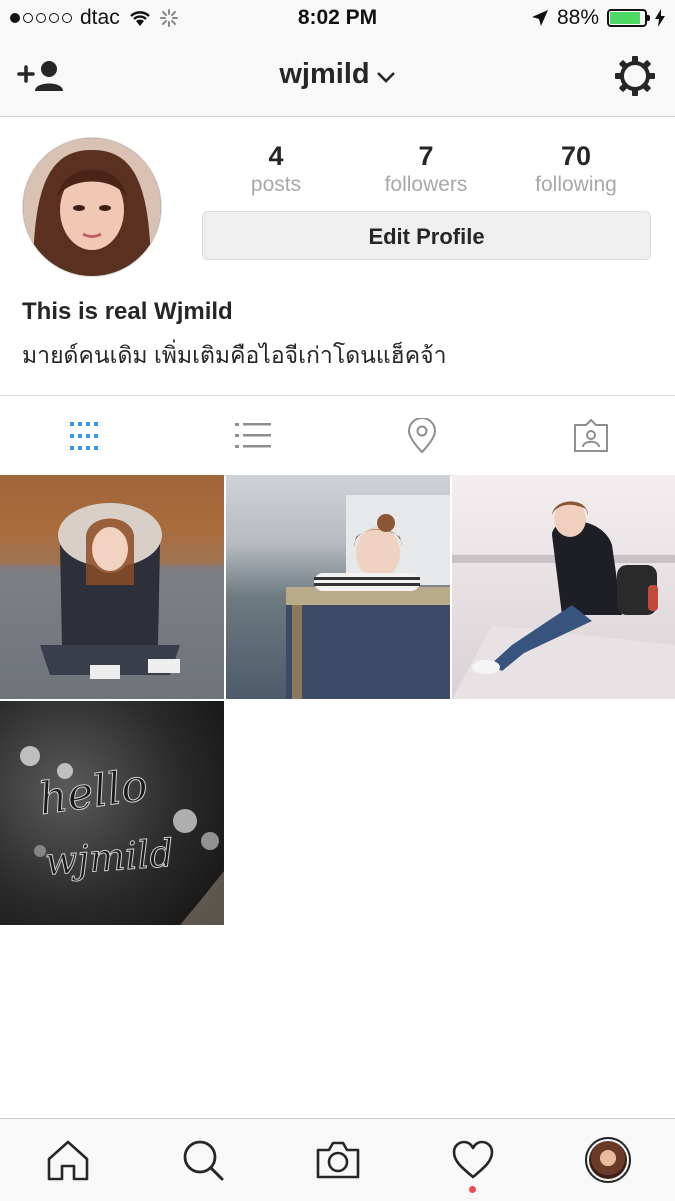 This screenshot has height=1201, width=675. Describe the element at coordinates (93, 793) in the screenshot. I see `svg-text: hello` at that location.